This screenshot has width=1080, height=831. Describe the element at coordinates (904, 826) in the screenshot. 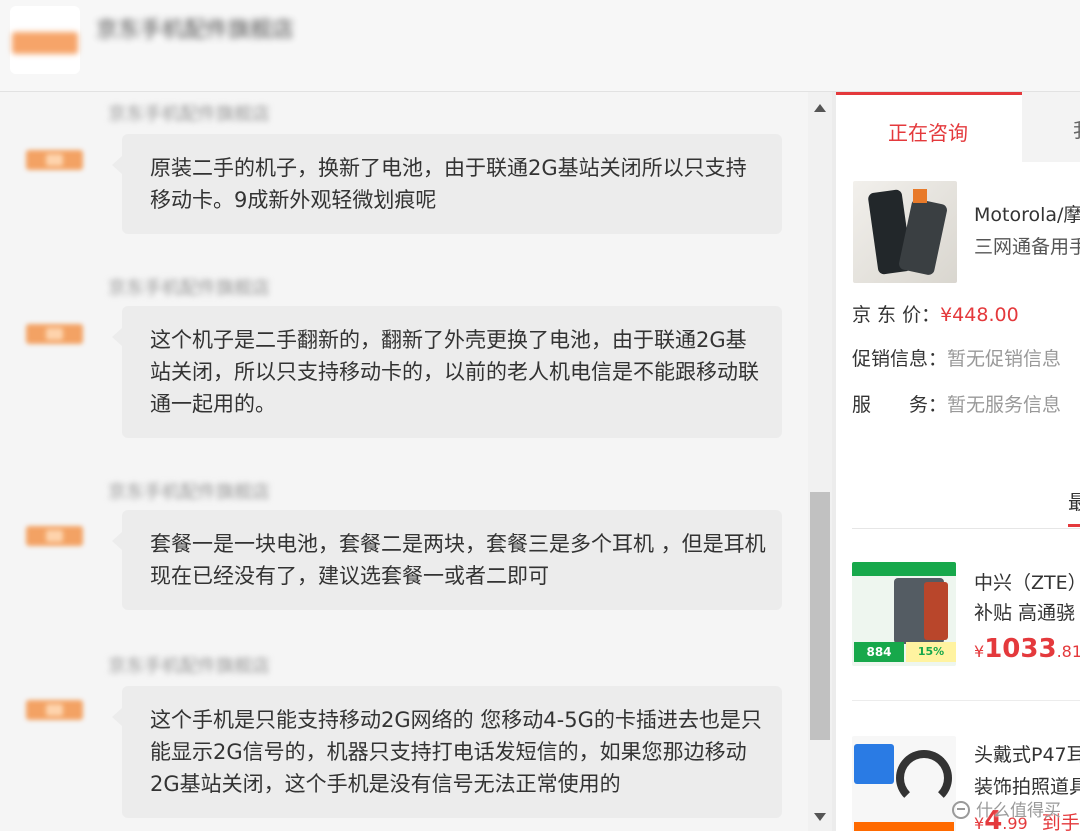

I see `promo-strip` at that location.